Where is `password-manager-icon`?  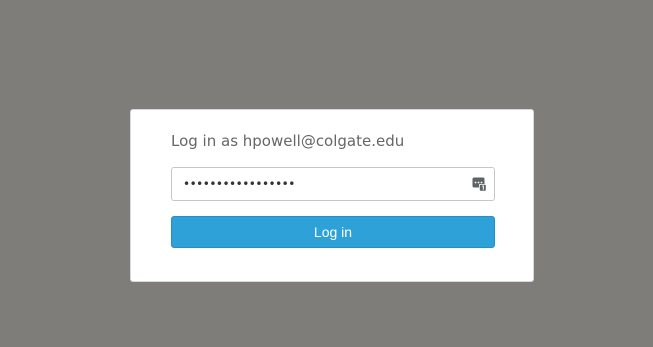 password-manager-icon is located at coordinates (479, 184).